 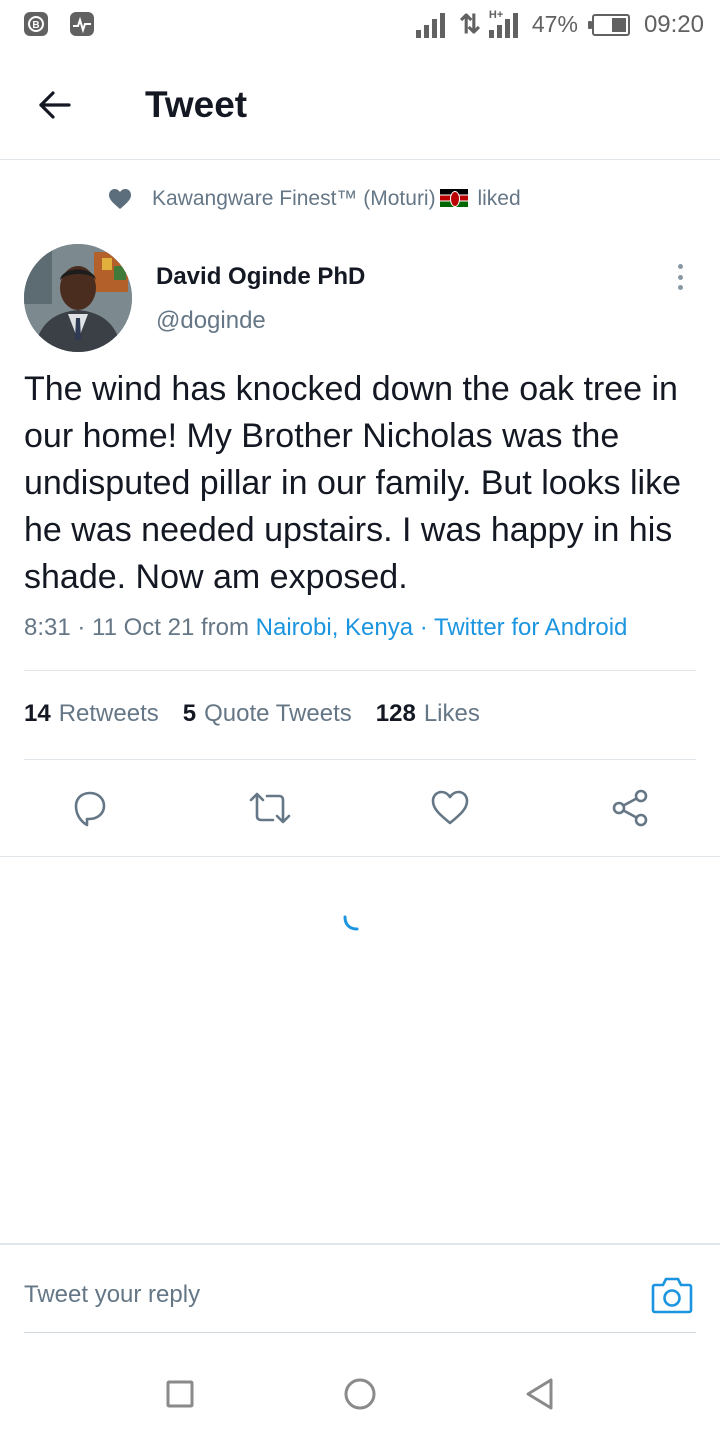 I want to click on author-handle: @doginde, so click(x=211, y=321).